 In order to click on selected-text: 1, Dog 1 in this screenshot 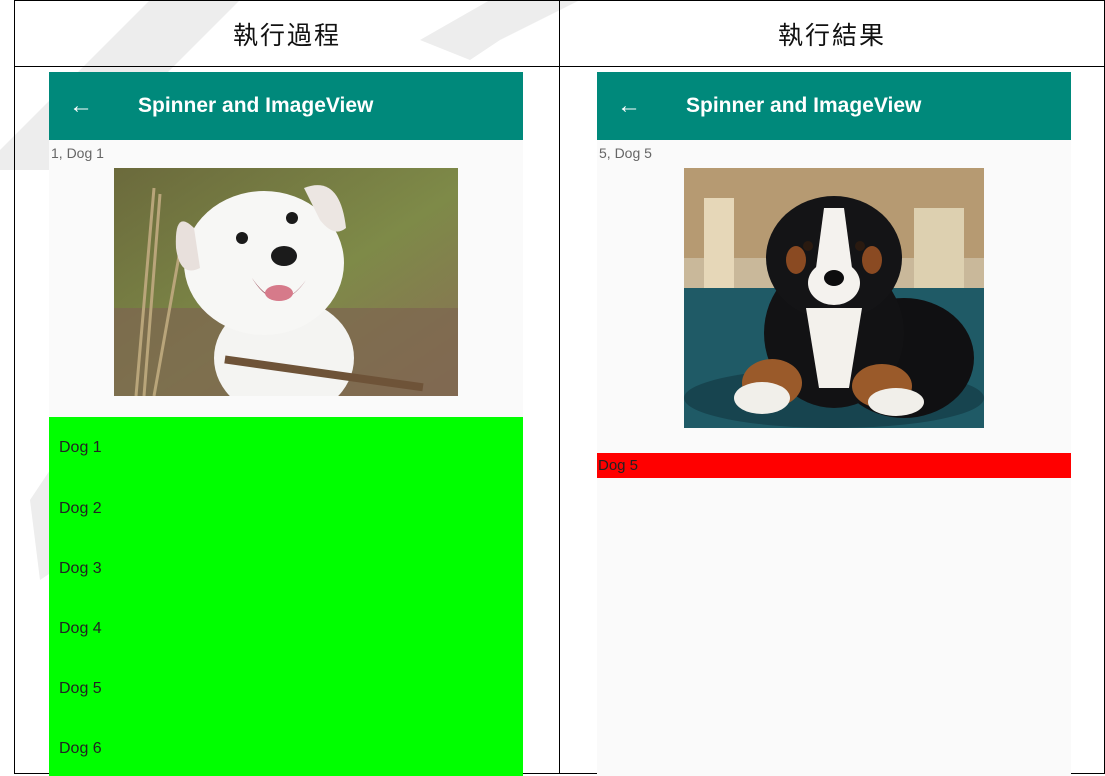, I will do `click(77, 153)`.